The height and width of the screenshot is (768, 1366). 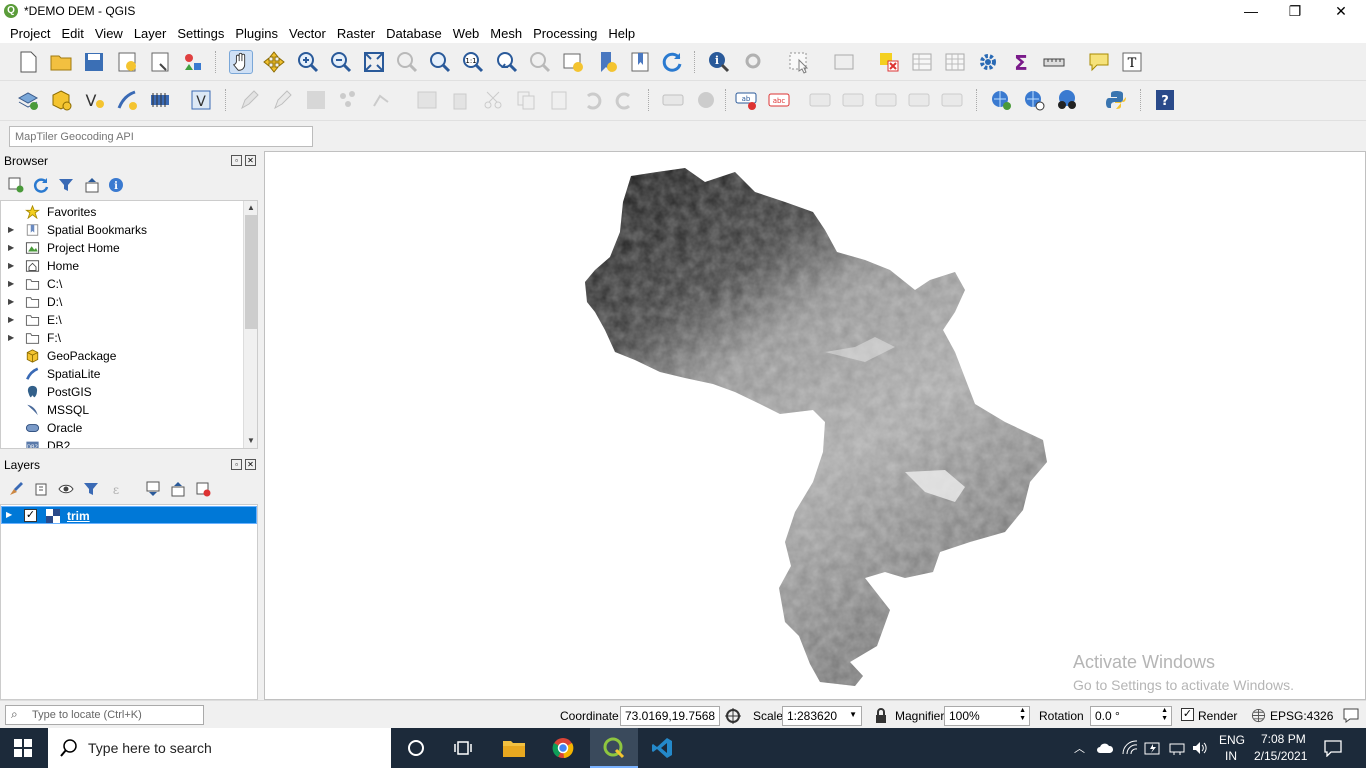 What do you see at coordinates (463, 748) in the screenshot?
I see `task-view-icon` at bounding box center [463, 748].